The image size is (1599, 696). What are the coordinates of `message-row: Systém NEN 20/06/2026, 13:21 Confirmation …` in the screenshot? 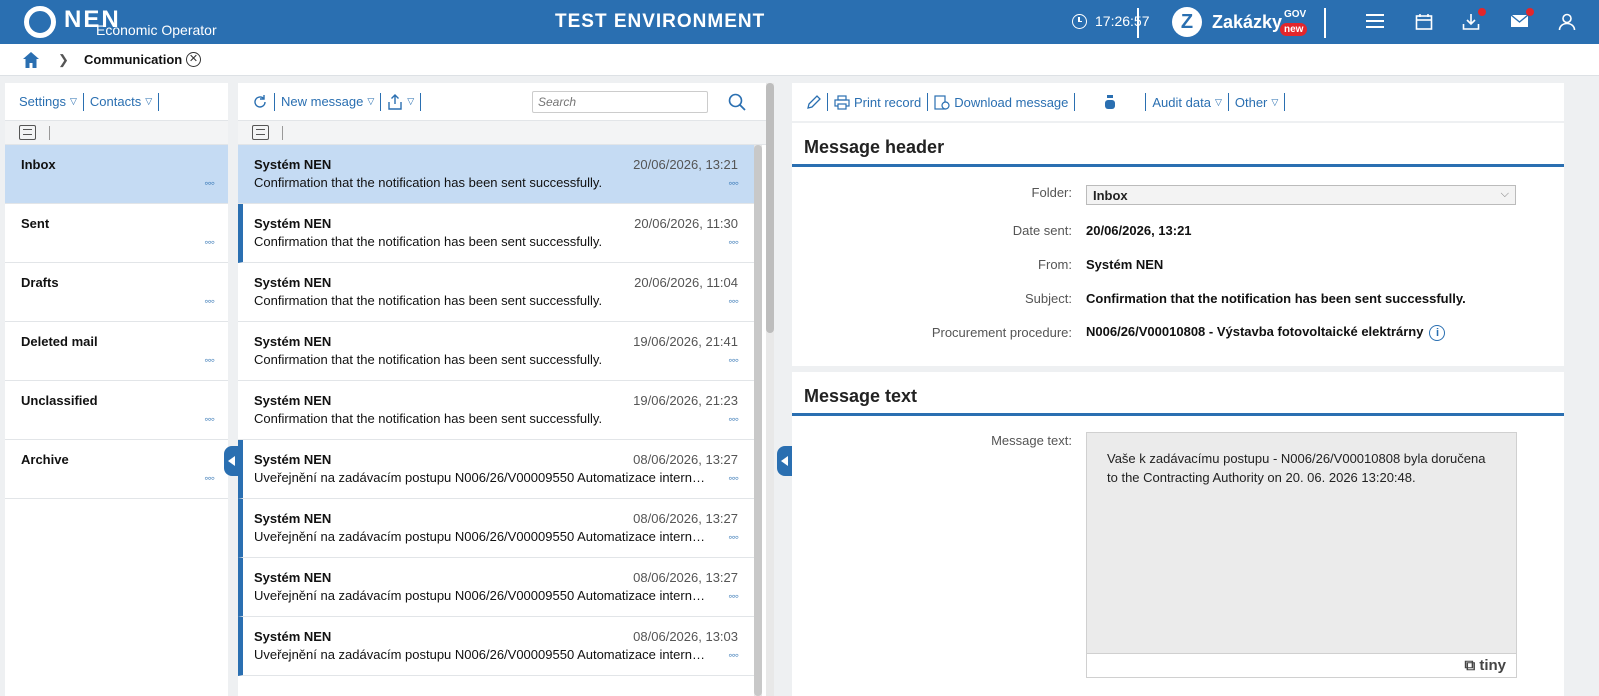 It's located at (496, 174).